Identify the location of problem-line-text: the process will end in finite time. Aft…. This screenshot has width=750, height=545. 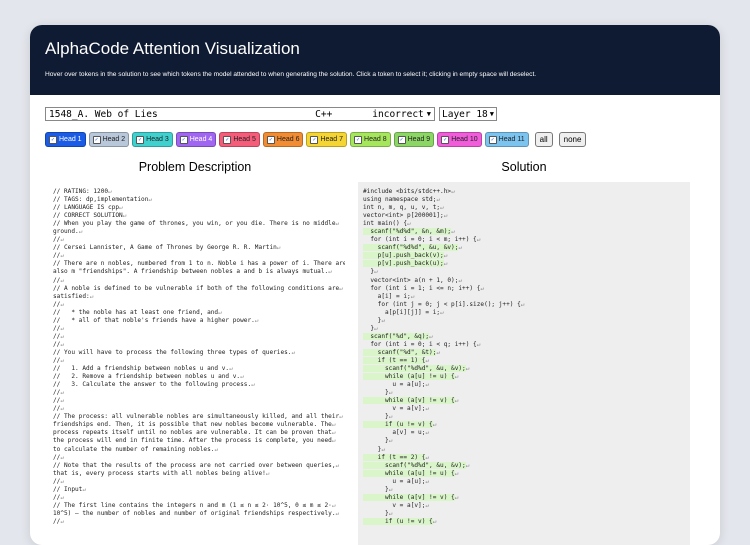
(192, 440).